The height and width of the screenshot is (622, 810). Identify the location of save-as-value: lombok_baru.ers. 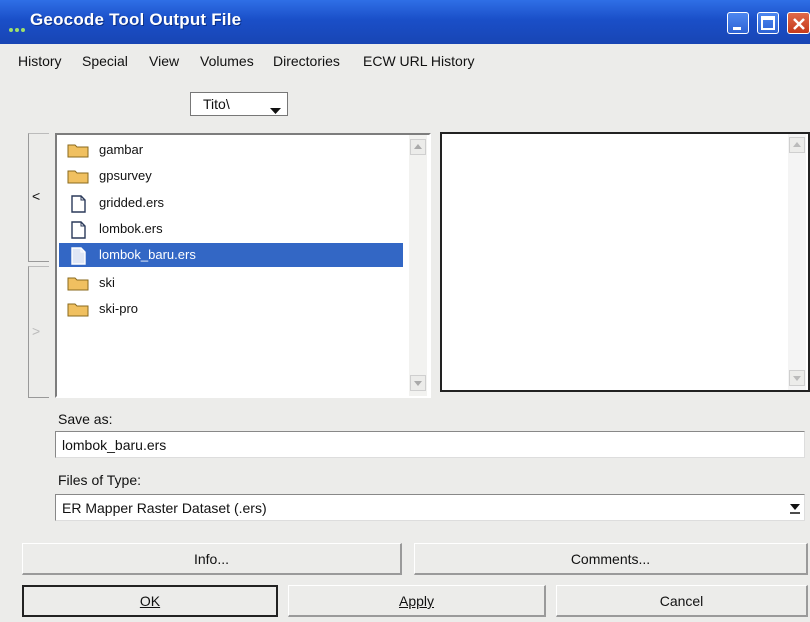
(114, 445).